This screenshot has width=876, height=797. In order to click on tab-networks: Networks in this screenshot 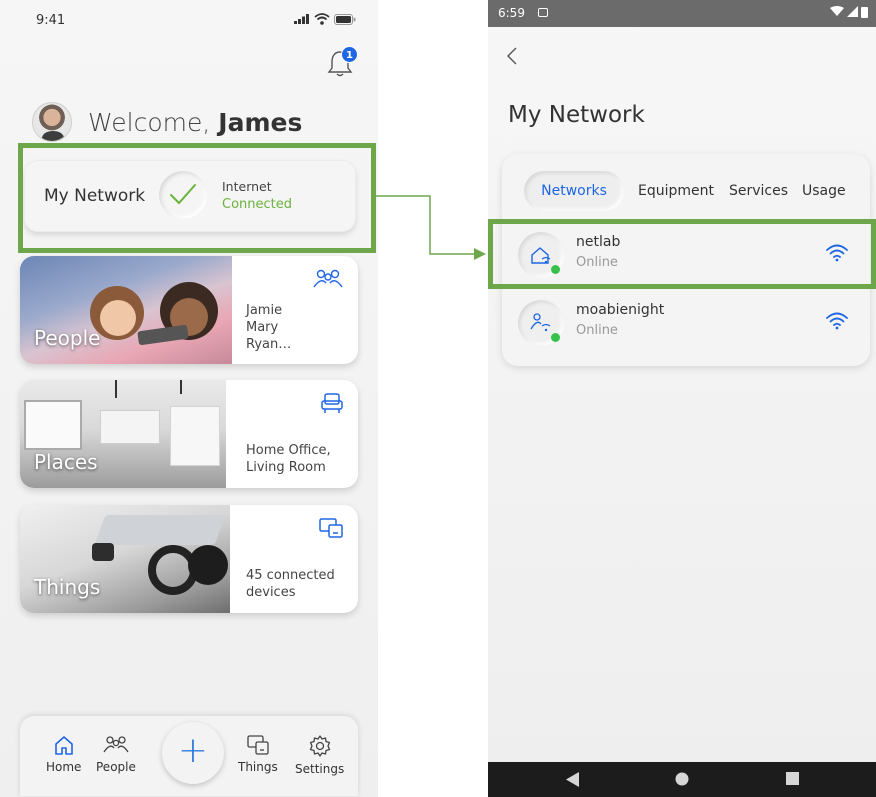, I will do `click(574, 191)`.